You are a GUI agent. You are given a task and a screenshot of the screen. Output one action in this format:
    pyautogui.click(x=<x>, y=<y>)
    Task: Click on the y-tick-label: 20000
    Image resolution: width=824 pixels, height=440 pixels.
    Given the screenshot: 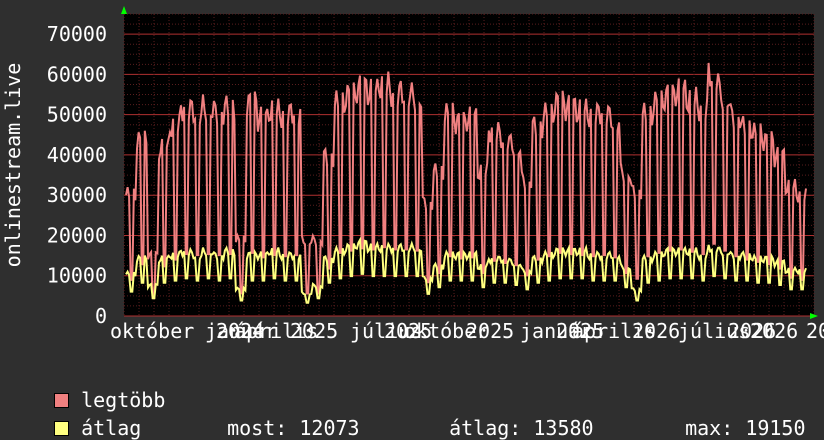 What is the action you would take?
    pyautogui.click(x=77, y=235)
    